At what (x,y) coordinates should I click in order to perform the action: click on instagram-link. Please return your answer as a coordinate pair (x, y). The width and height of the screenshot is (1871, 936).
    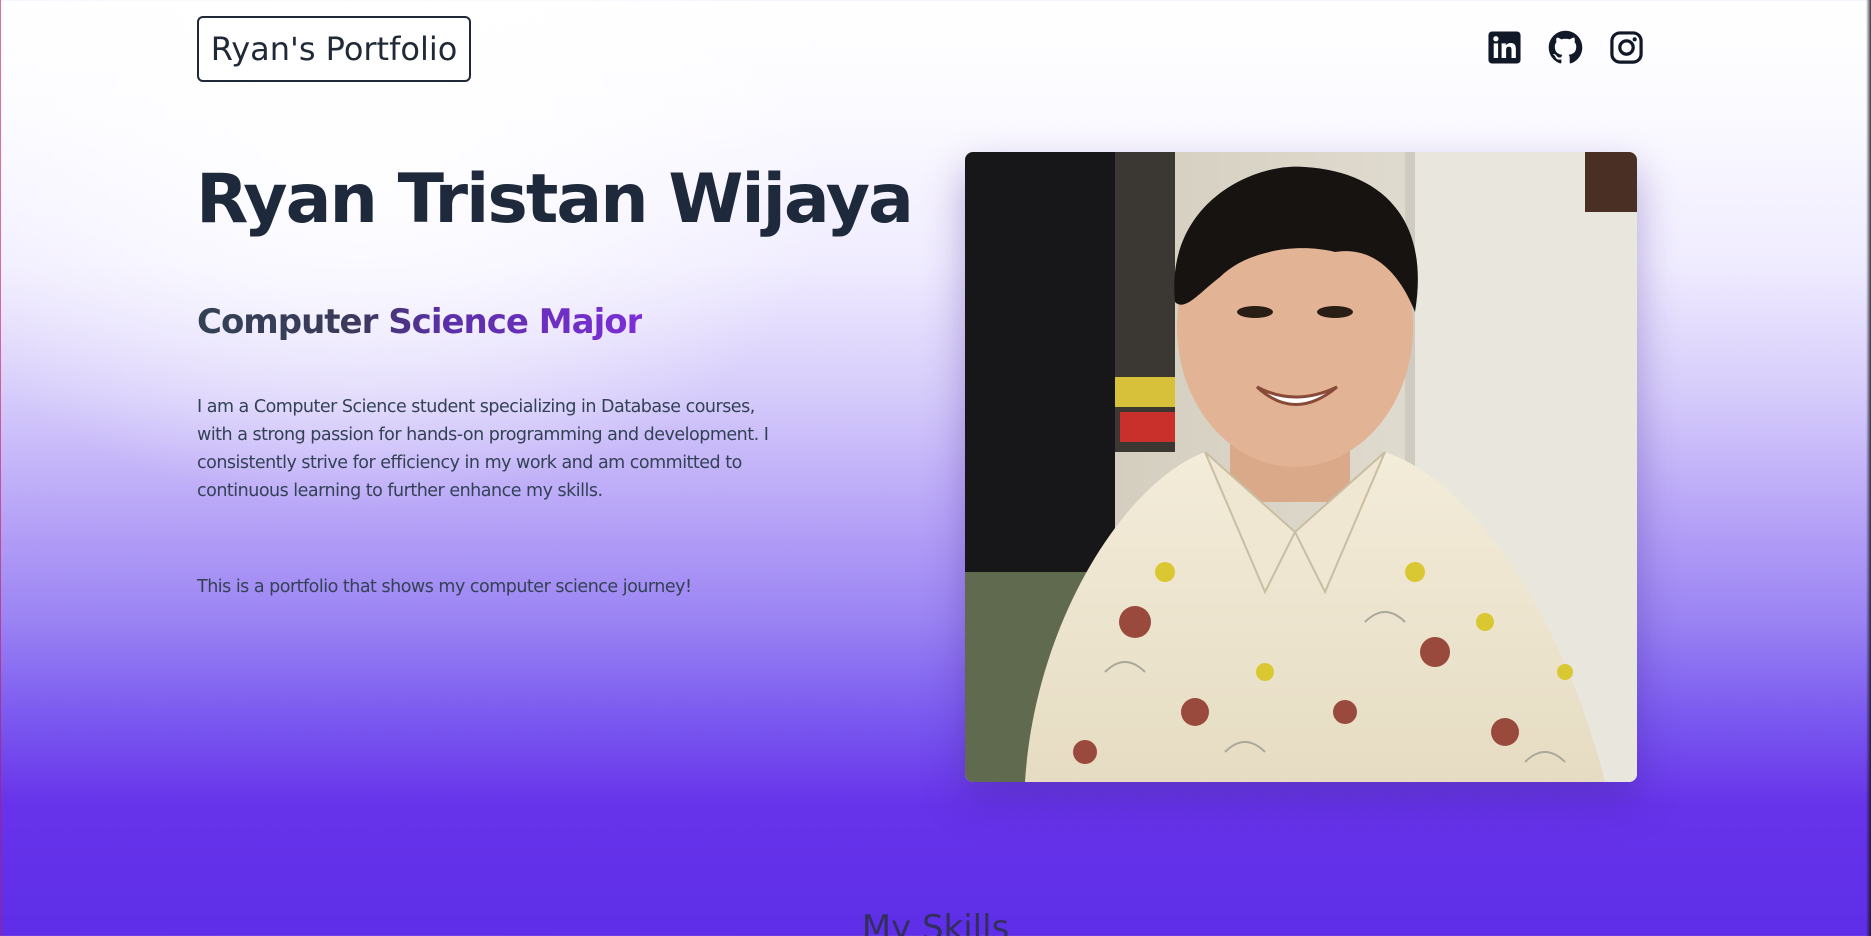
    Looking at the image, I should click on (1626, 47).